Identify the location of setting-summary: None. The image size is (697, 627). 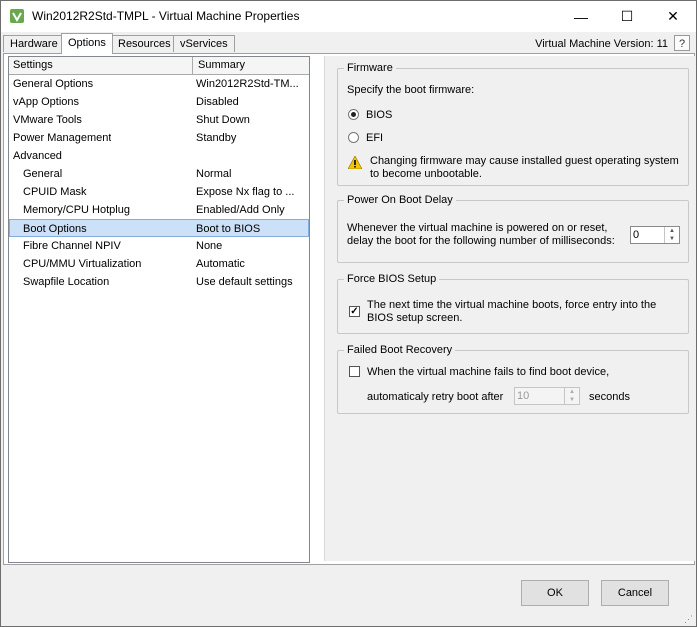
(209, 246).